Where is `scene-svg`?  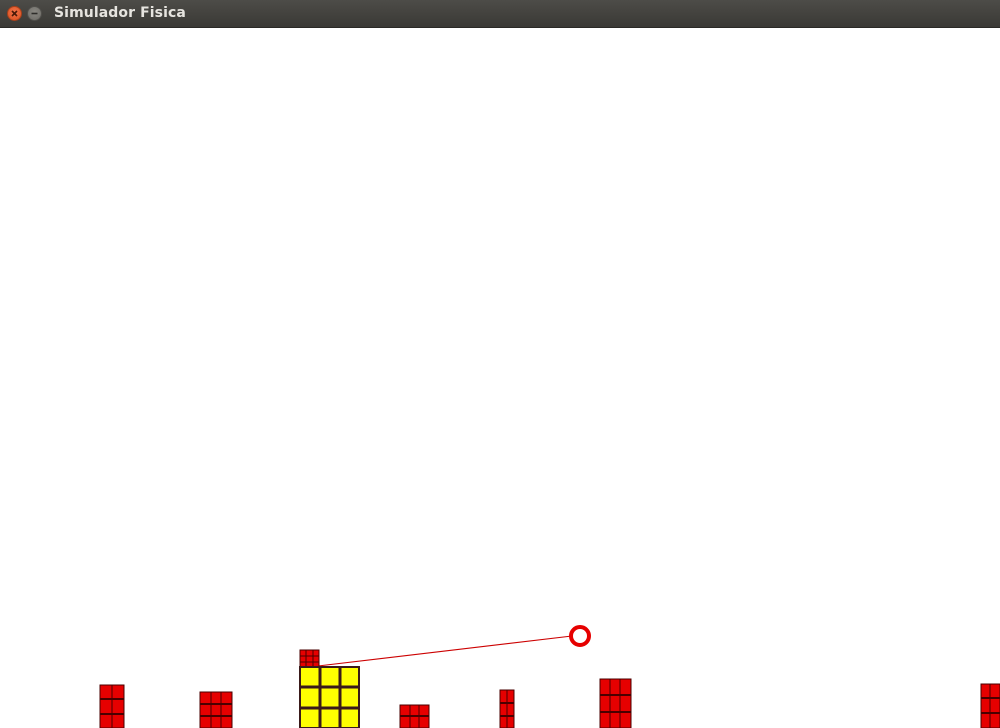
scene-svg is located at coordinates (549, 676).